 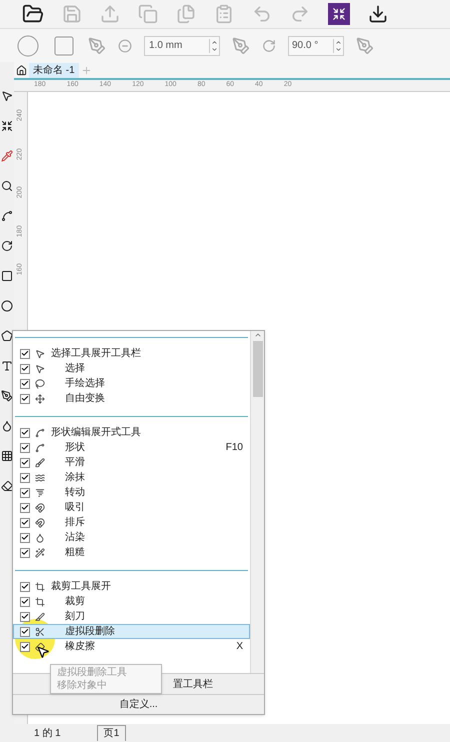 What do you see at coordinates (75, 447) in the screenshot?
I see `menu-item-label: 形状` at bounding box center [75, 447].